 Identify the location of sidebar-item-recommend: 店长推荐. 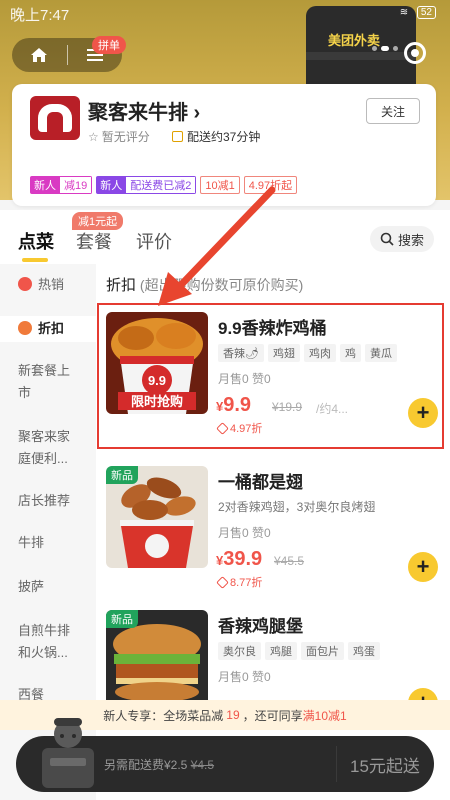
(48, 501).